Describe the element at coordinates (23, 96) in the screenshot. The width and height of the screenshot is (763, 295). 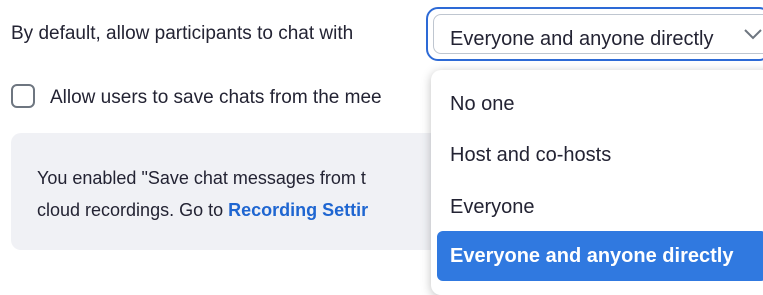
I see `save-chats-checkbox` at that location.